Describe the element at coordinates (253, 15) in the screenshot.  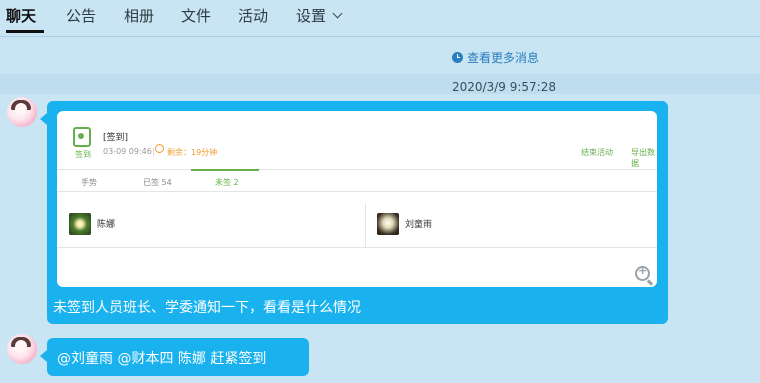
I see `tab-activities: 活动` at that location.